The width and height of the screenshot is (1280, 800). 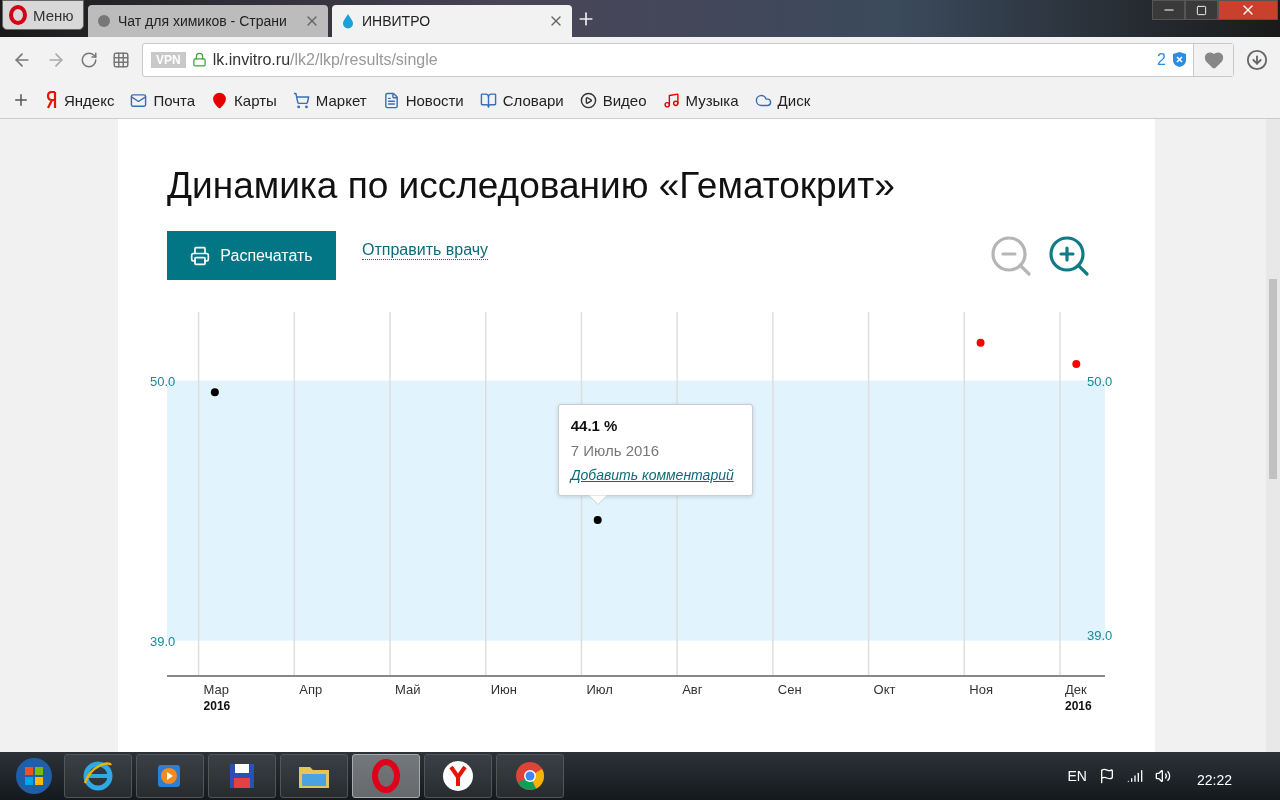 What do you see at coordinates (425, 250) in the screenshot?
I see `send-to-doctor-link: Отправить врачу` at bounding box center [425, 250].